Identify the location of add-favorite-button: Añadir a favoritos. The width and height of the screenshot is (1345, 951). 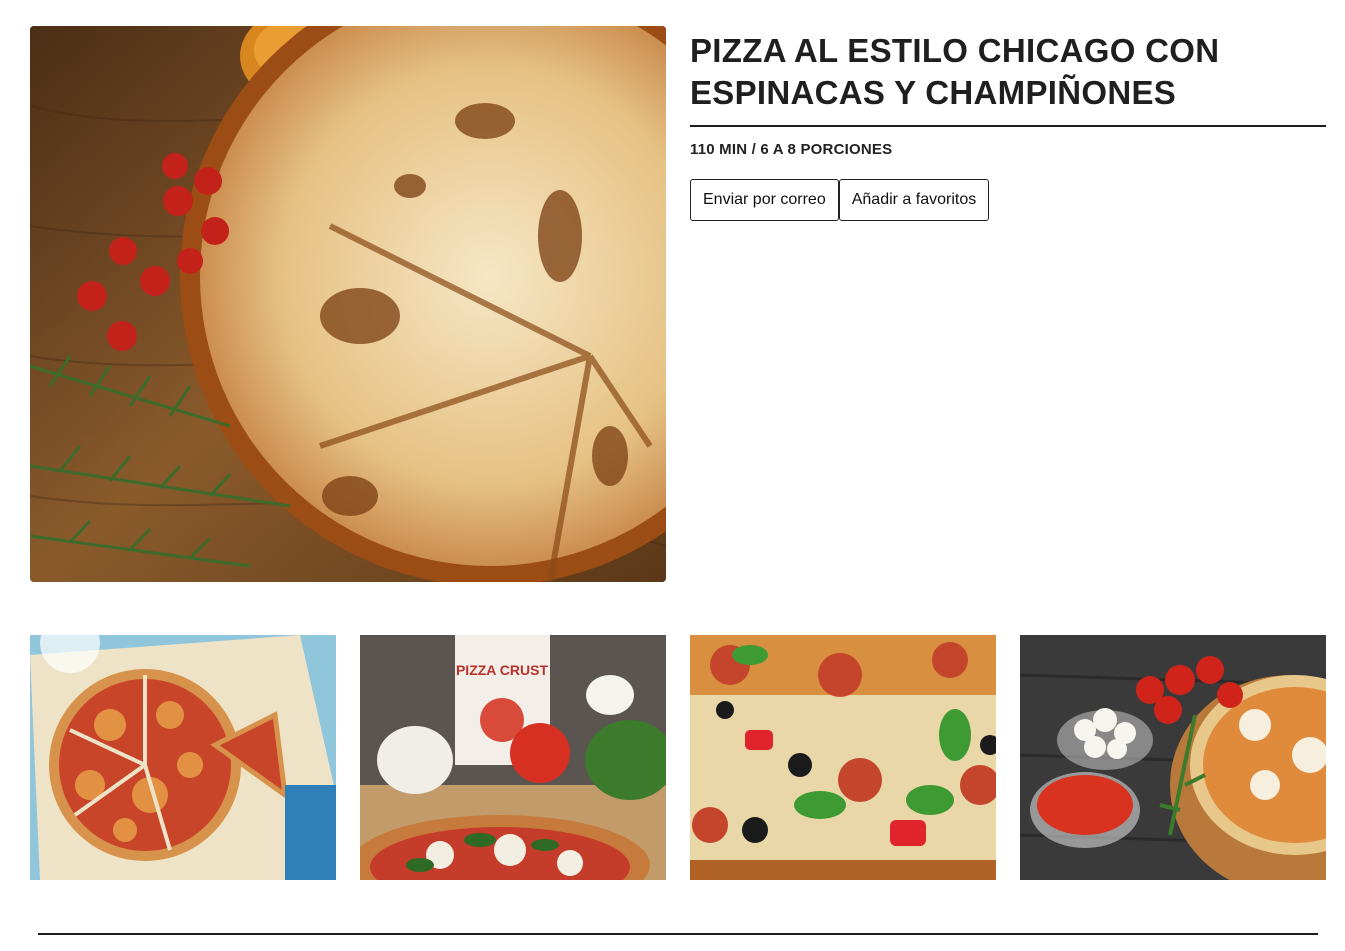
(914, 200).